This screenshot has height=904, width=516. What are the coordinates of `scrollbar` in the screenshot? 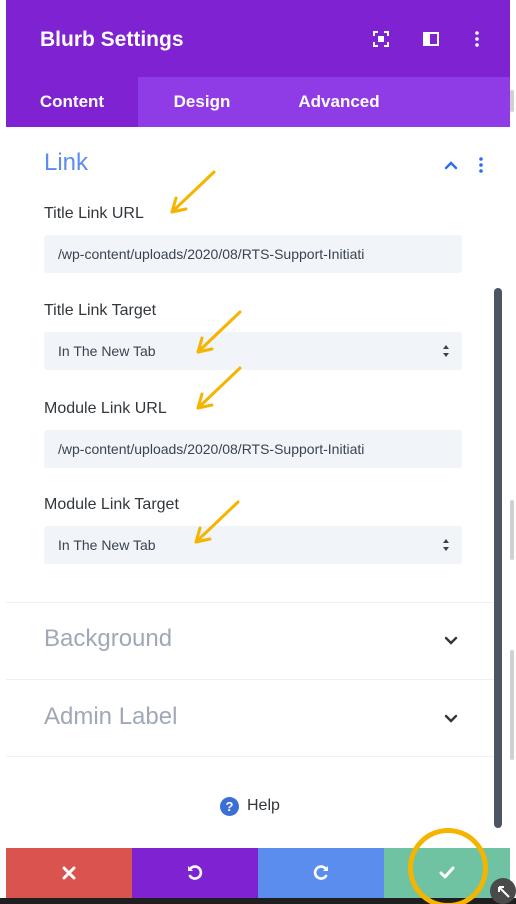 It's located at (498, 558).